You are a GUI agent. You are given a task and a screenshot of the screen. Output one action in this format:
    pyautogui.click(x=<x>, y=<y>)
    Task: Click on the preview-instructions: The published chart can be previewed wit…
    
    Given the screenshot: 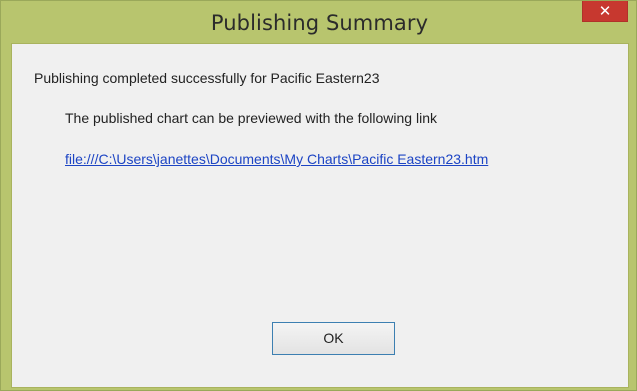 What is the action you would take?
    pyautogui.click(x=251, y=118)
    